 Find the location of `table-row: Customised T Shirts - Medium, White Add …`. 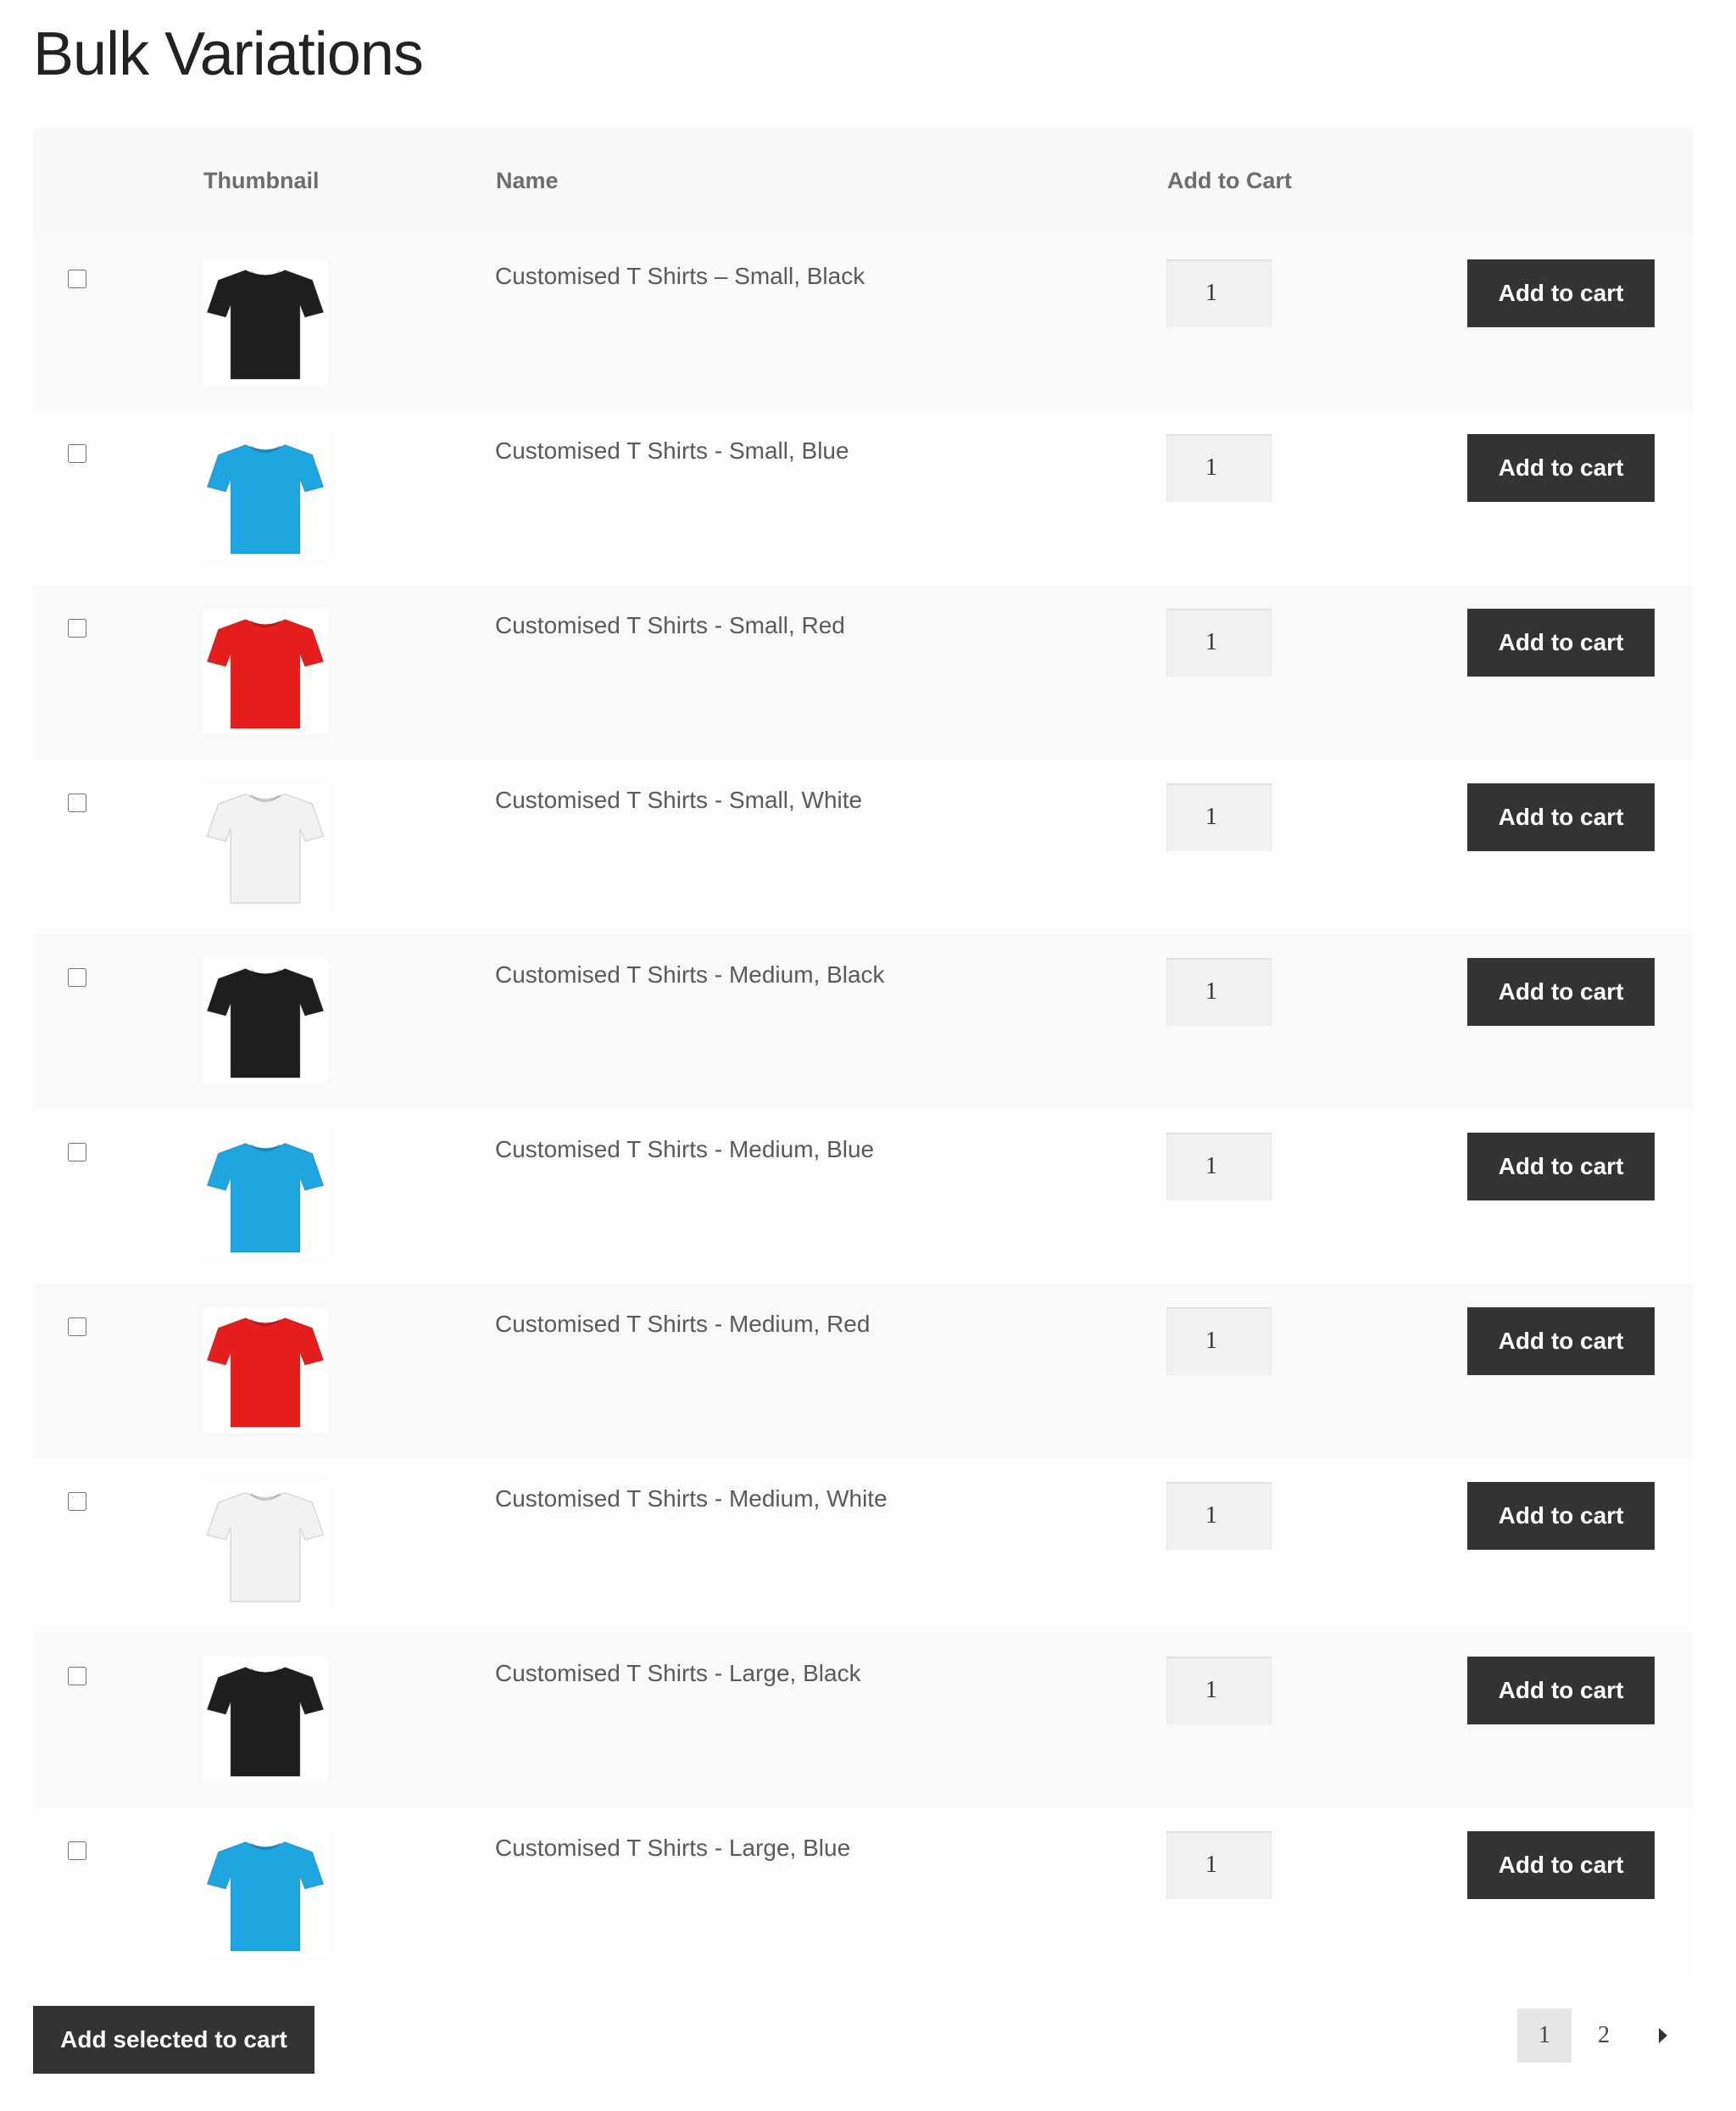

table-row: Customised T Shirts - Medium, White Add … is located at coordinates (863, 1545).